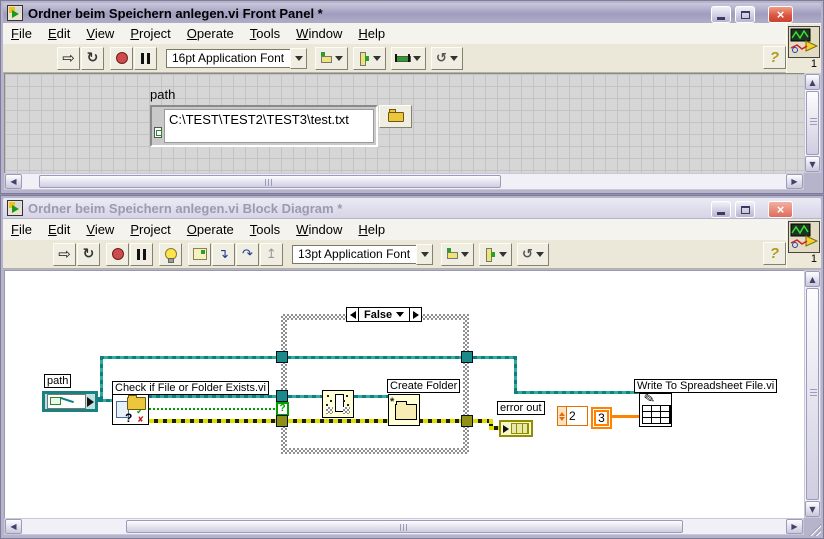 This screenshot has width=824, height=539. Describe the element at coordinates (395, 116) in the screenshot. I see `browse-button` at that location.